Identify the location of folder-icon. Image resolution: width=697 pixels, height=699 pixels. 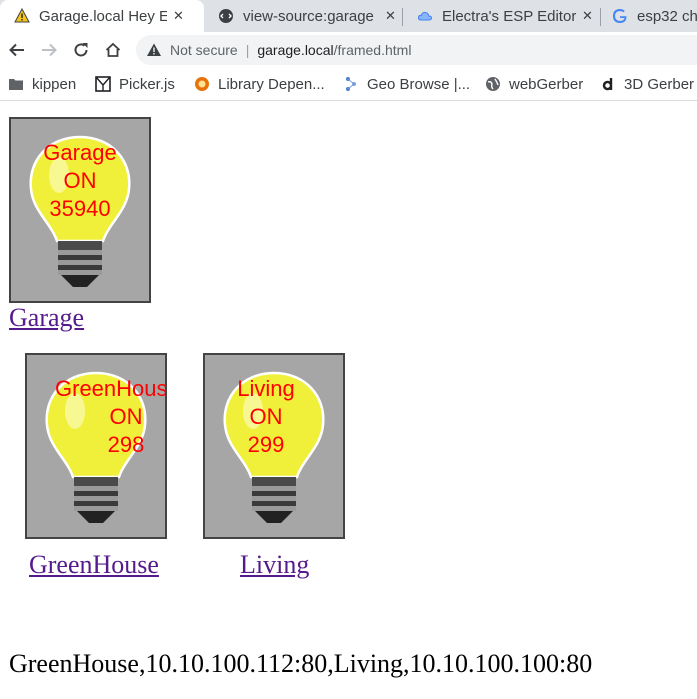
(16, 84).